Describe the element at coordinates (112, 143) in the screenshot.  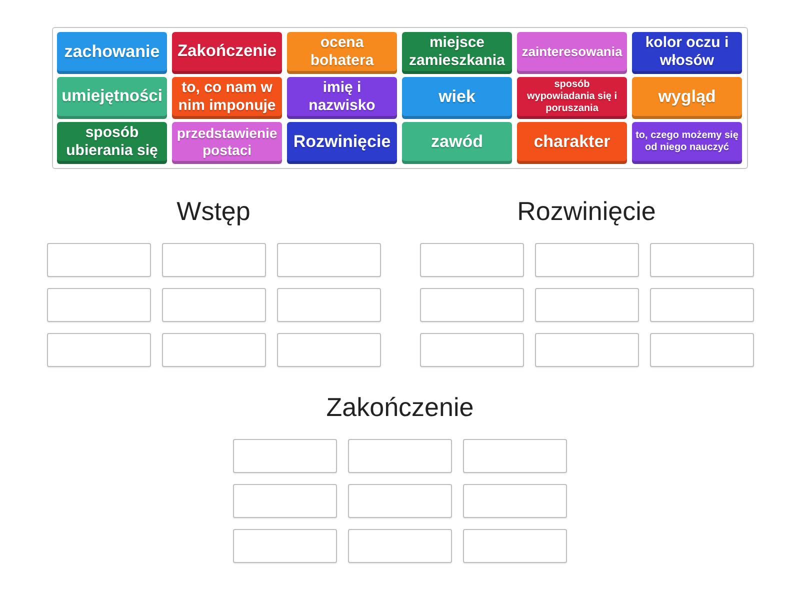
I see `answer-tile: sposób ubierania się` at that location.